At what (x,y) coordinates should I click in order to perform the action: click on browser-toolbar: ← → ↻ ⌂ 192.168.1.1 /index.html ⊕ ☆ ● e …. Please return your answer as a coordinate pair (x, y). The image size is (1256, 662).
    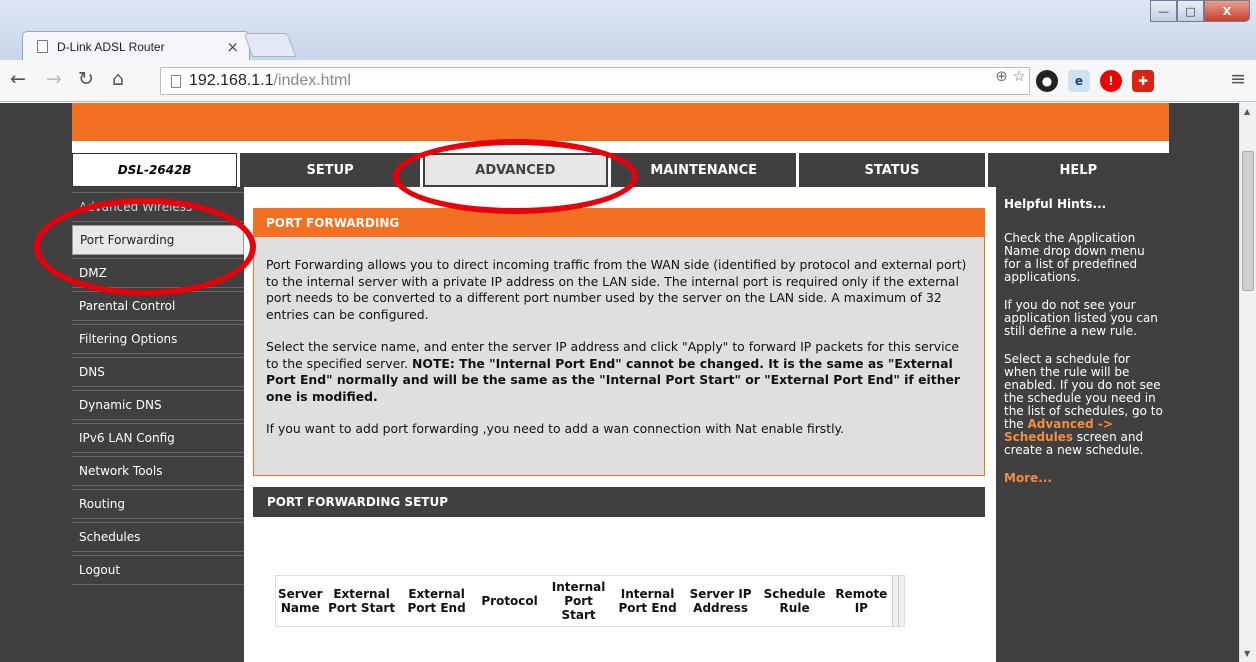
    Looking at the image, I should click on (628, 81).